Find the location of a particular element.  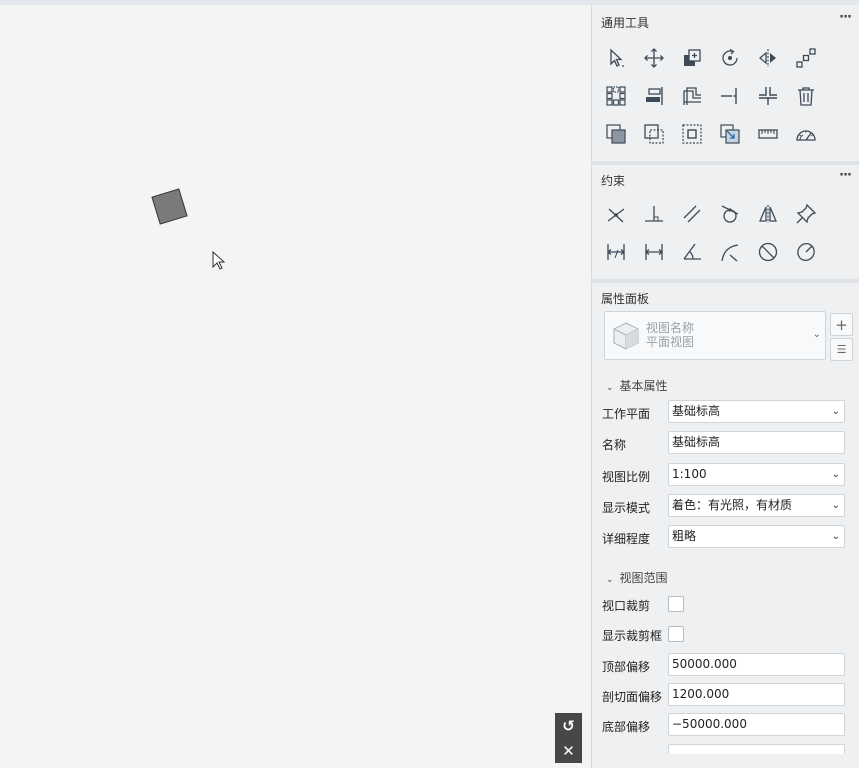

angle-measure-tool-icon is located at coordinates (806, 134).